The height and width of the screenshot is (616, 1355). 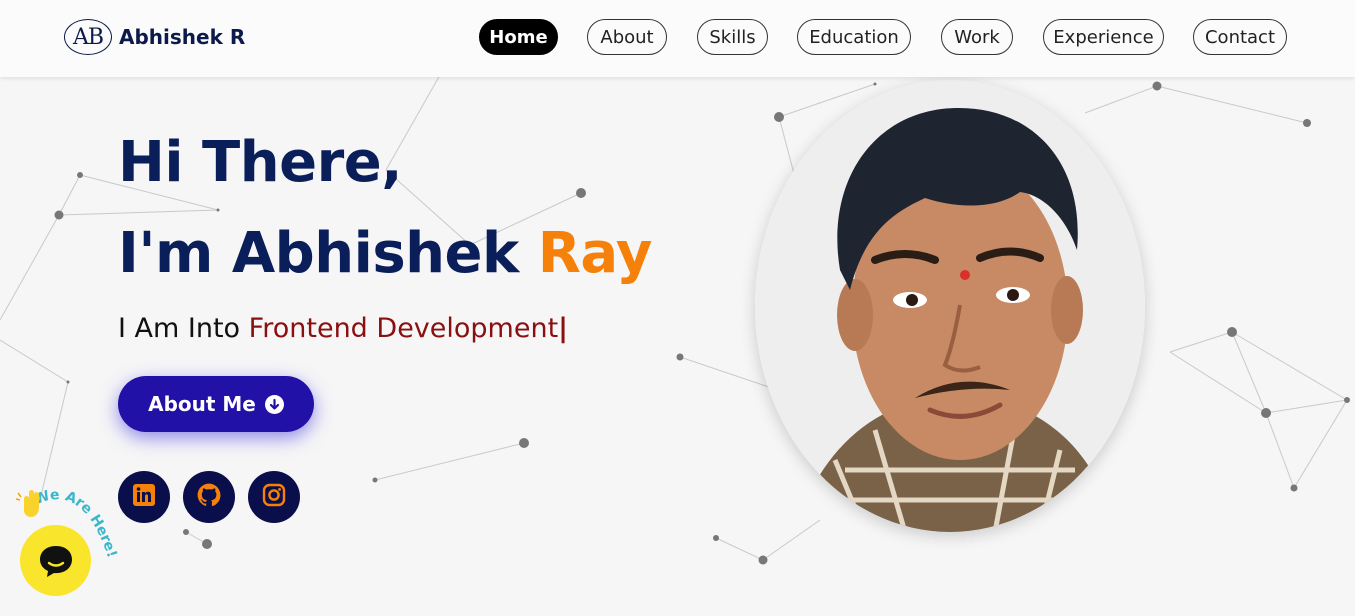 What do you see at coordinates (260, 162) in the screenshot?
I see `hero-greeting: Hi There,` at bounding box center [260, 162].